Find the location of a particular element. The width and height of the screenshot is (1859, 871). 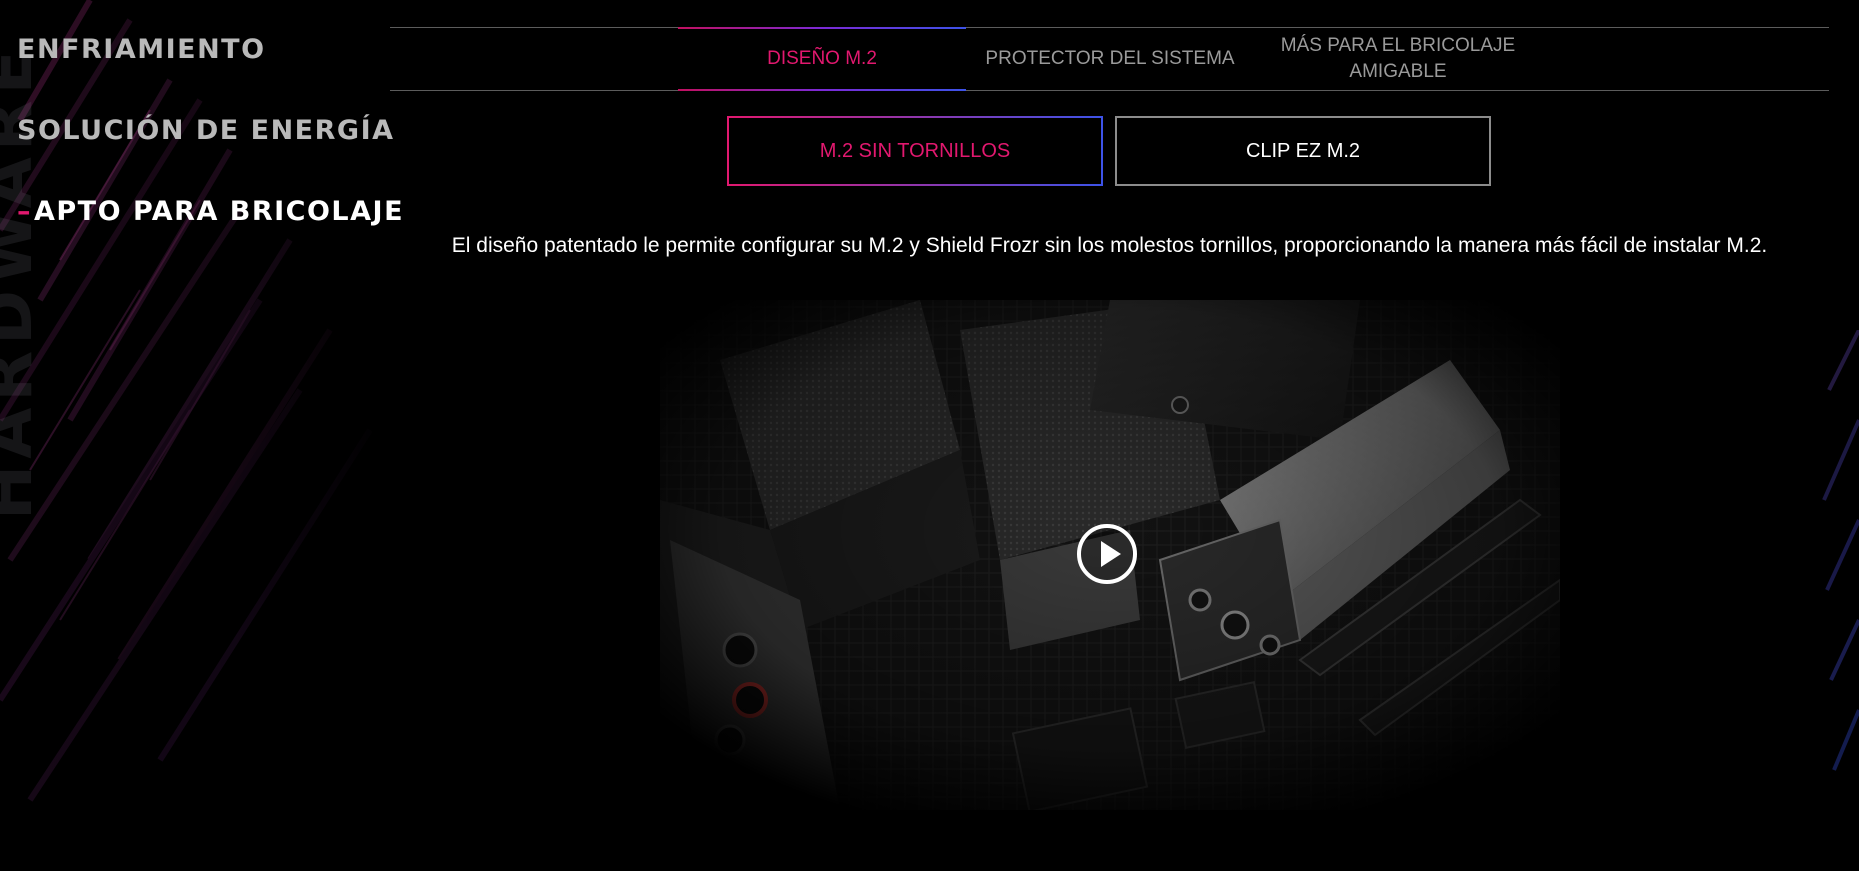

tab-label: MÁS PARA EL BRICOLAJE AMIGABLE is located at coordinates (1398, 58).